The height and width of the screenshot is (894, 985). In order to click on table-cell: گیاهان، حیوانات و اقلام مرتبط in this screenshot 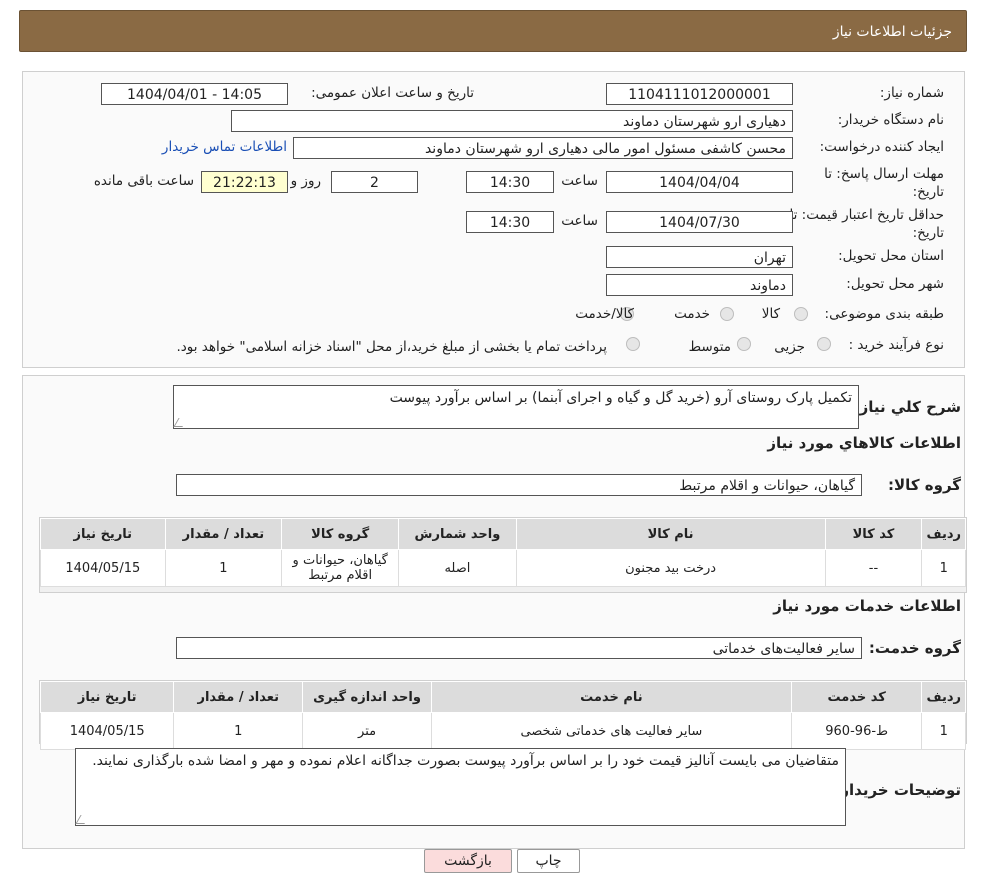, I will do `click(340, 568)`.